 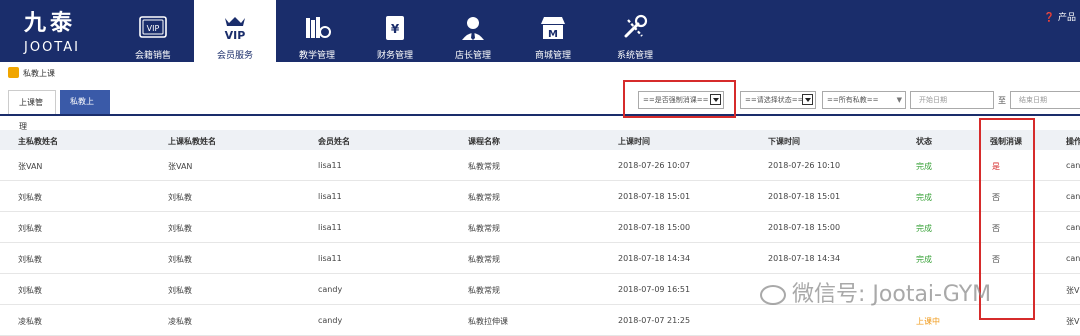 I want to click on nav-label: 店长管理, so click(x=472, y=56).